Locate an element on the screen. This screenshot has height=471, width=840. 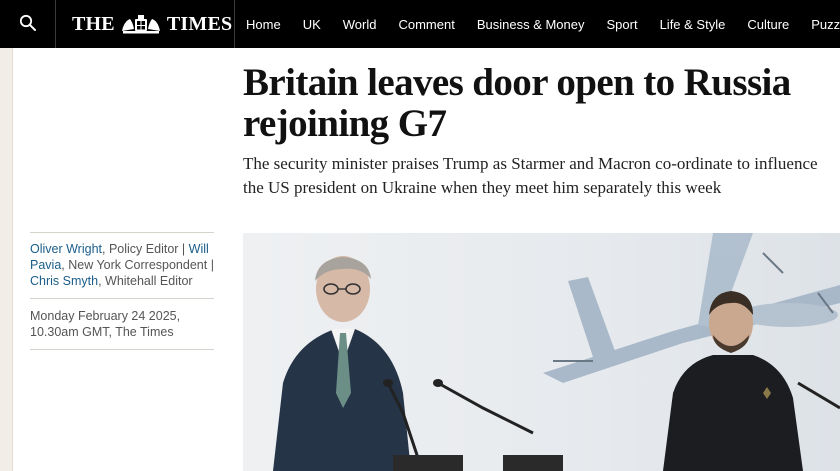
nav-item-business-money: Business & Money is located at coordinates (531, 24).